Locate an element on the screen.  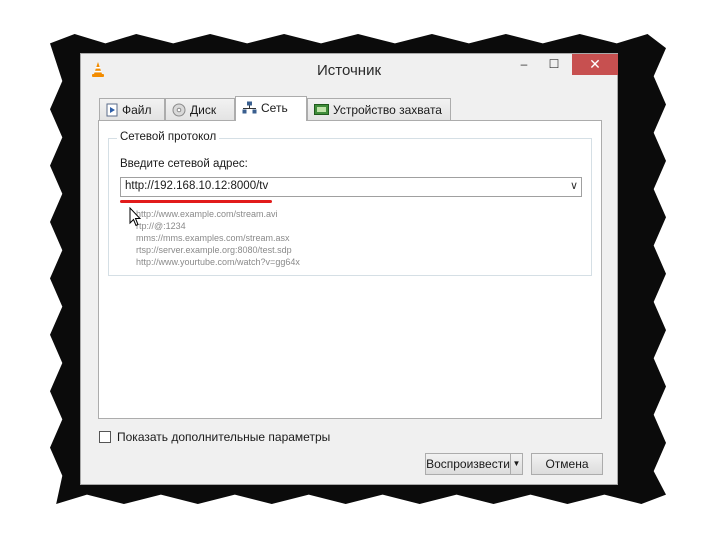
capture-device-icon is located at coordinates (321, 110).